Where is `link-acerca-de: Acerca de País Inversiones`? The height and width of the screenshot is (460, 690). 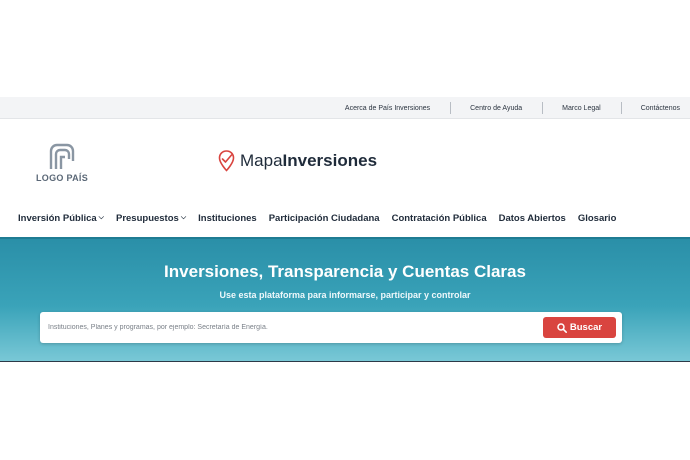
link-acerca-de: Acerca de País Inversiones is located at coordinates (387, 108).